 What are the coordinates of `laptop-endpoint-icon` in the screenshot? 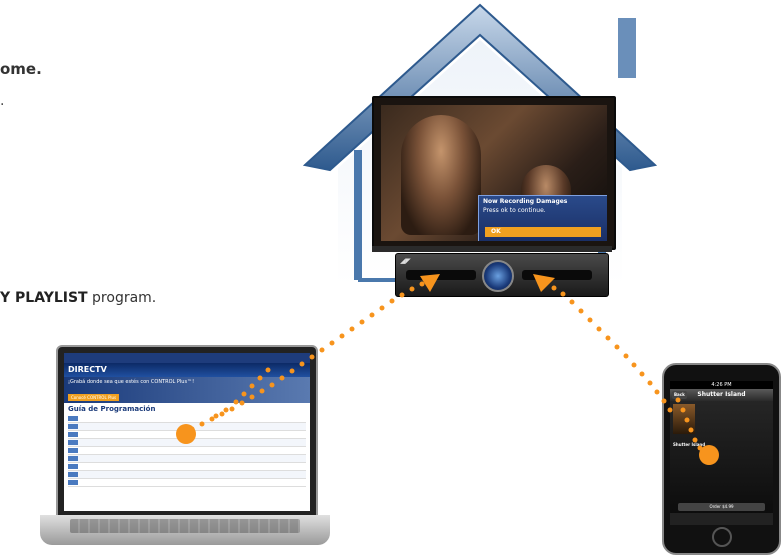 It's located at (186, 434).